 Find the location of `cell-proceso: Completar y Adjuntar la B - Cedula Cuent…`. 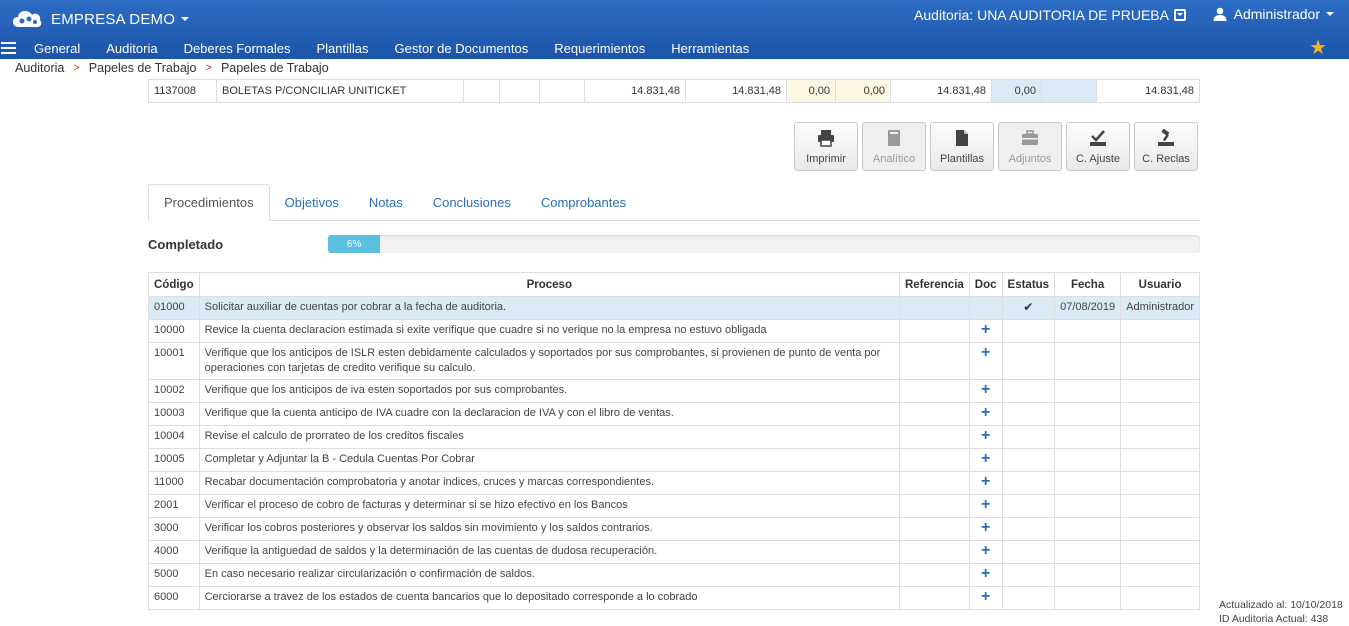

cell-proceso: Completar y Adjuntar la B - Cedula Cuent… is located at coordinates (549, 460).